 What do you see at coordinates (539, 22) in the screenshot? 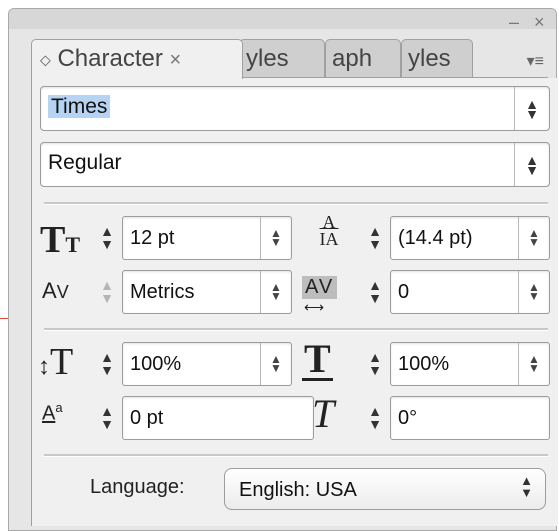
I see `close-panel-icon: ×` at bounding box center [539, 22].